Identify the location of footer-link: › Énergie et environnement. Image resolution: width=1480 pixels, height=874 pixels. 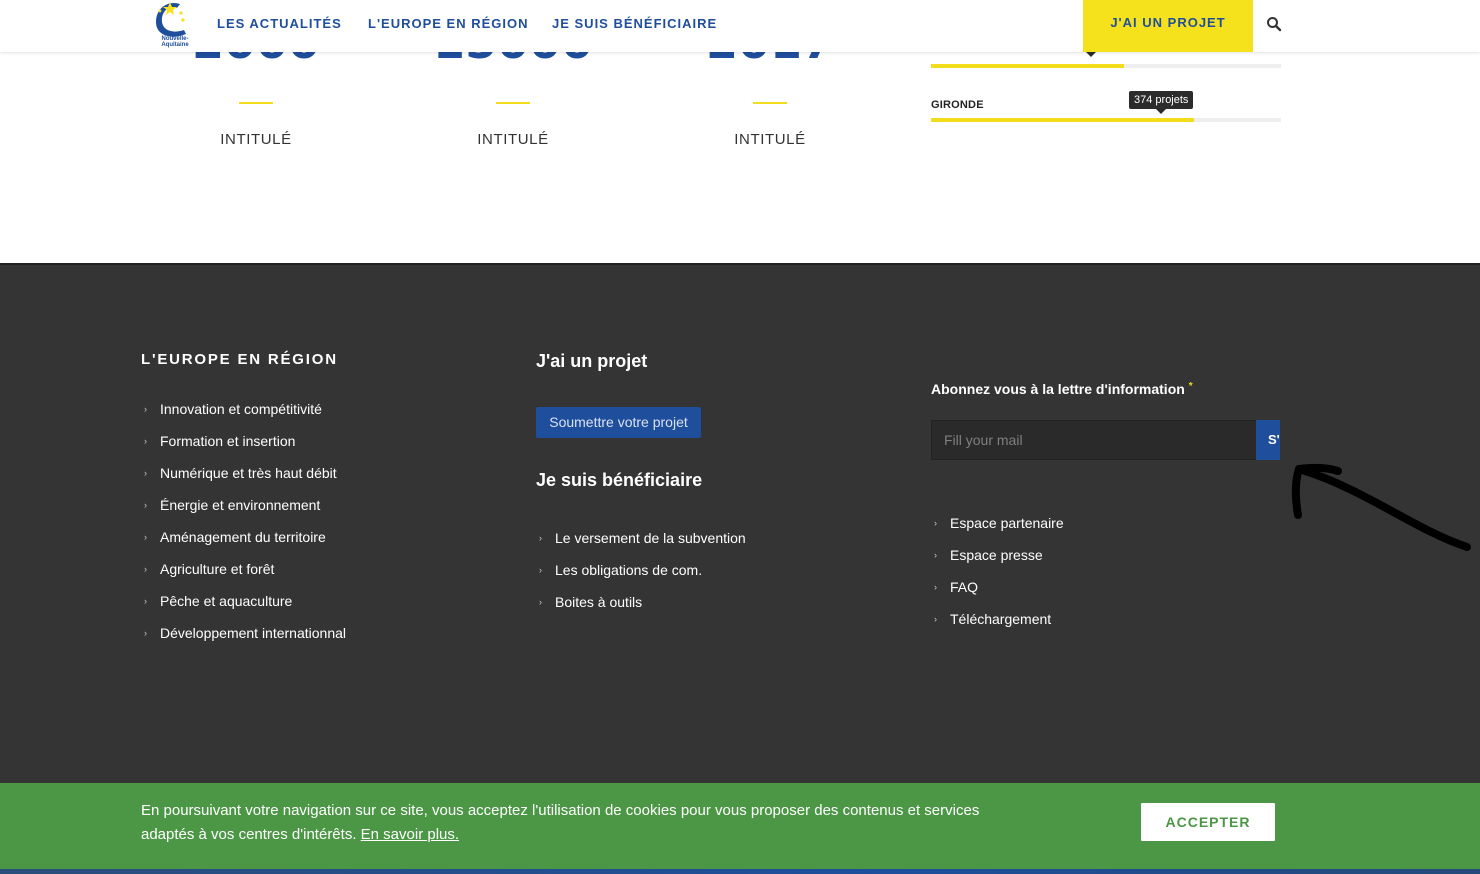
(243, 513).